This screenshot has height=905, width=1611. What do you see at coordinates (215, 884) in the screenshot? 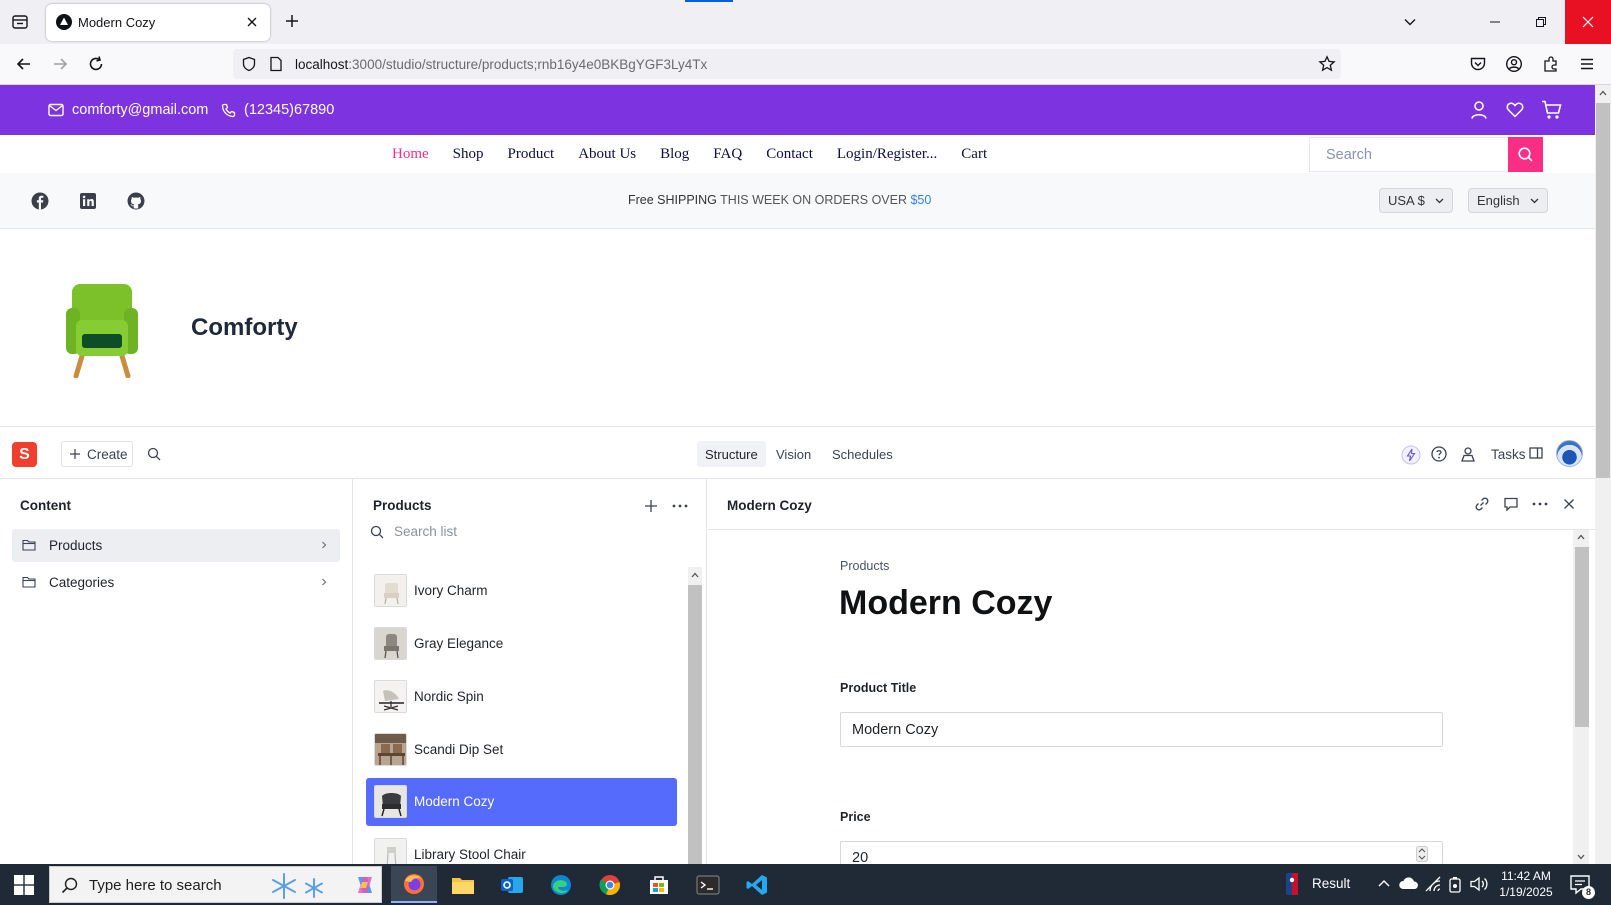
I see `taskbar-search: Type here to search` at bounding box center [215, 884].